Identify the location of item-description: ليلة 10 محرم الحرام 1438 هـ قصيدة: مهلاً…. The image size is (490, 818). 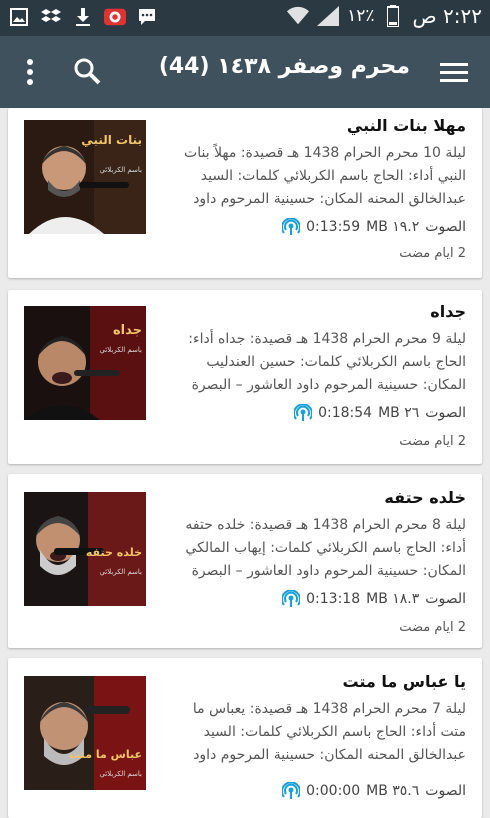
(325, 176).